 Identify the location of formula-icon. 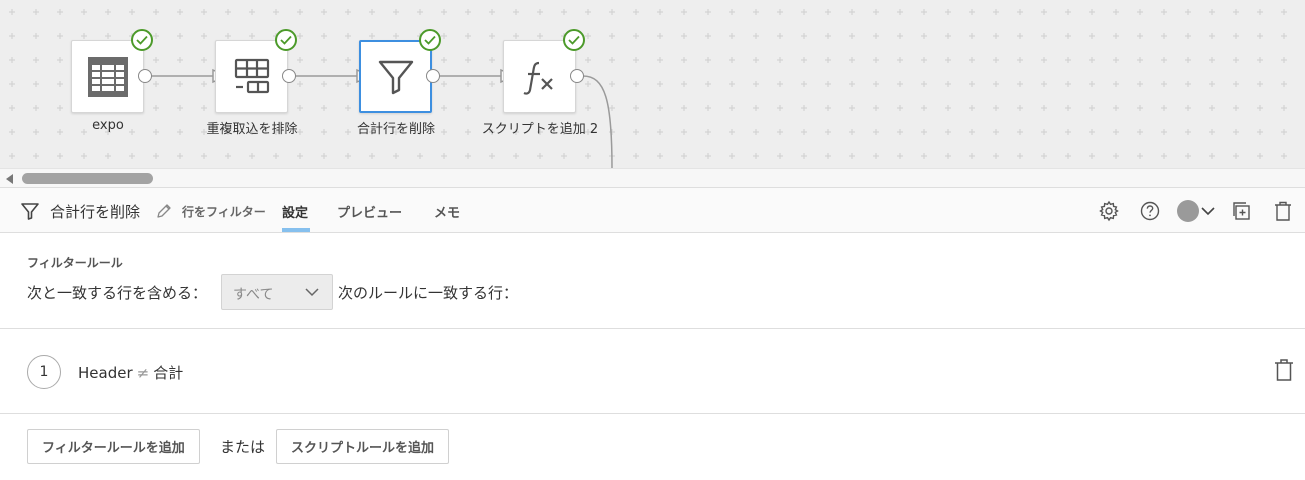
(538, 78).